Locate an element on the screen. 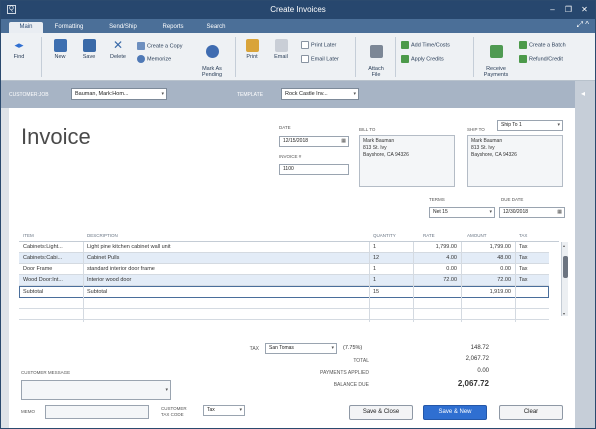 The width and height of the screenshot is (596, 429). table-scrollbar: ▴ ▾ is located at coordinates (564, 279).